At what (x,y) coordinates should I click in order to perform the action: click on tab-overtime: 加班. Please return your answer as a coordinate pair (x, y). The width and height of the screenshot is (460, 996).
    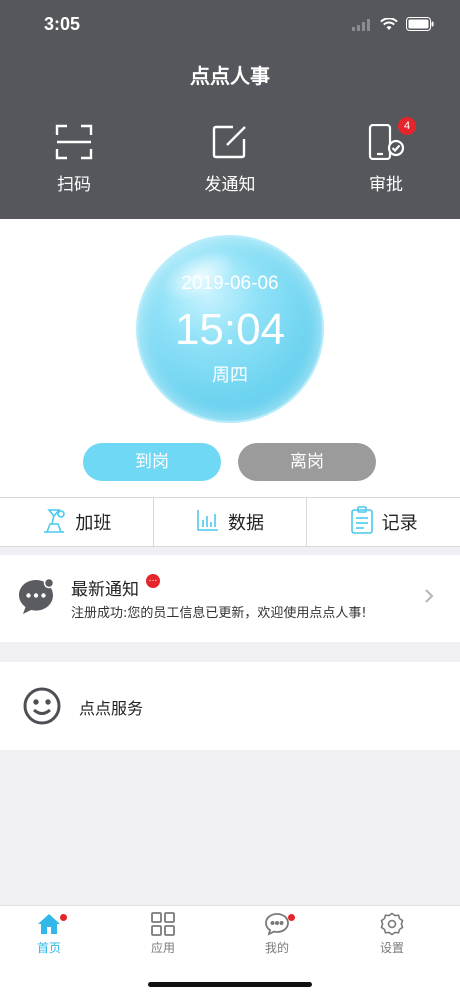
    Looking at the image, I should click on (77, 522).